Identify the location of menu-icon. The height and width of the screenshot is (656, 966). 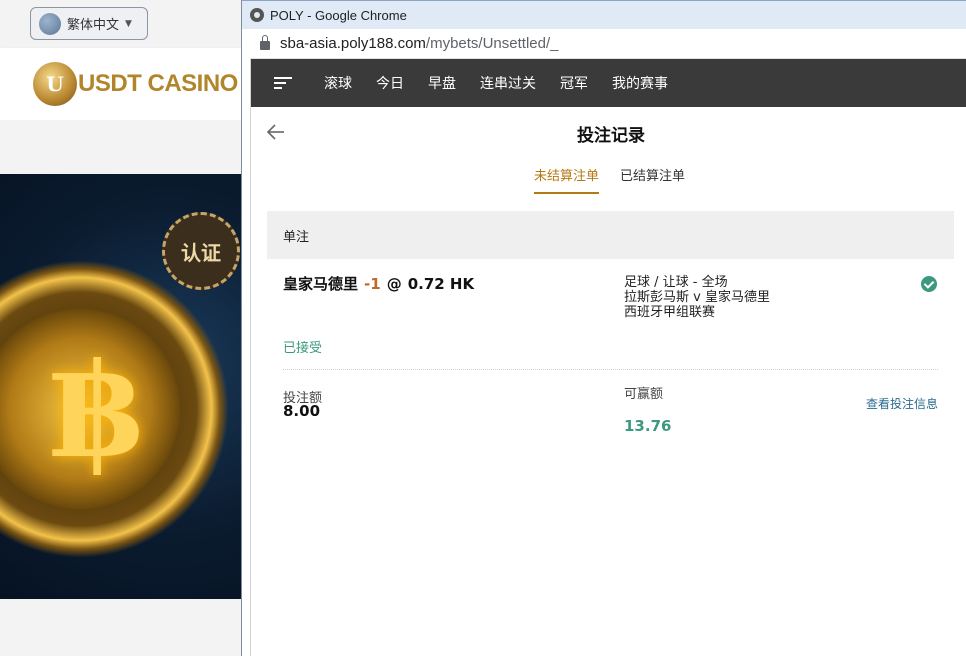
(283, 83).